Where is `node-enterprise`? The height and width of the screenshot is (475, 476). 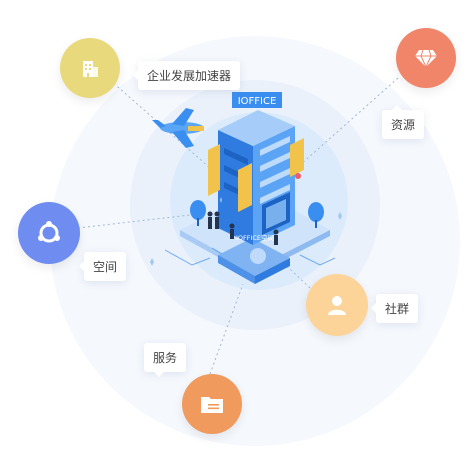
node-enterprise is located at coordinates (90, 68).